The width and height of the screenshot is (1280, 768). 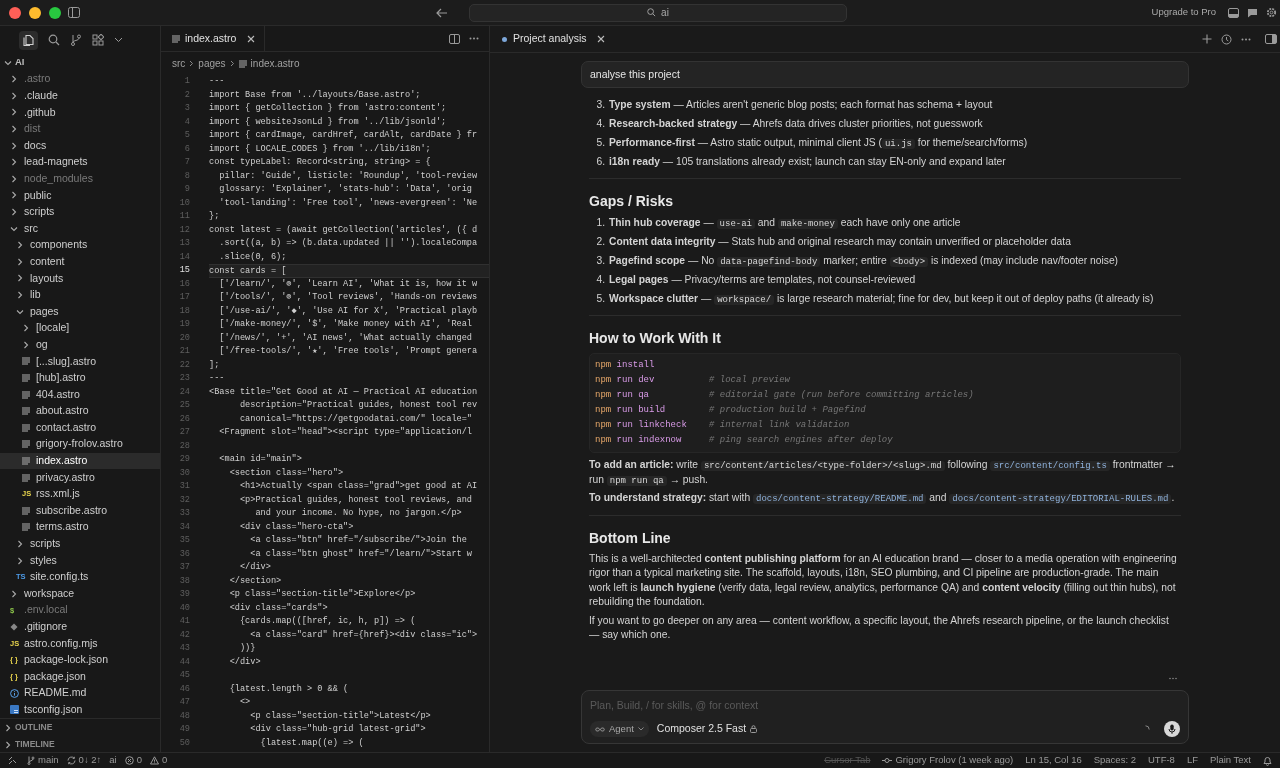 I want to click on file-item: README.md, so click(x=80, y=693).